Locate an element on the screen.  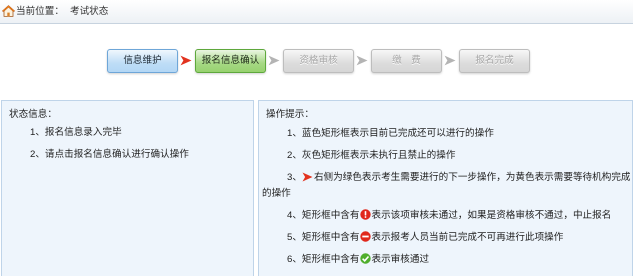
tip-text: 2、灰色矩形框表示未执行且禁止的操作 is located at coordinates (371, 155).